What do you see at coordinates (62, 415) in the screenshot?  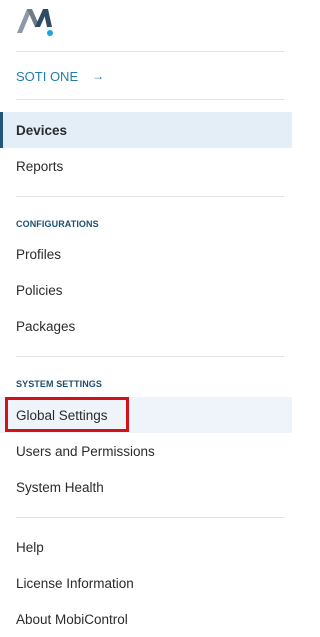 I see `nav-item-label: Global Settings` at bounding box center [62, 415].